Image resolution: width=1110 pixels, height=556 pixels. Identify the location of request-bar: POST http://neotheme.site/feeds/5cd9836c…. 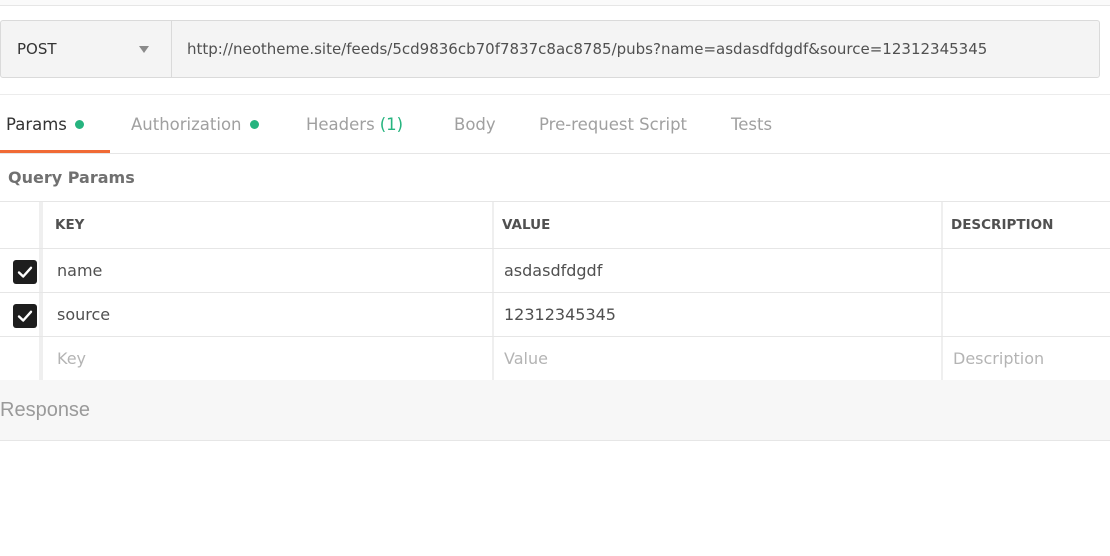
(550, 49).